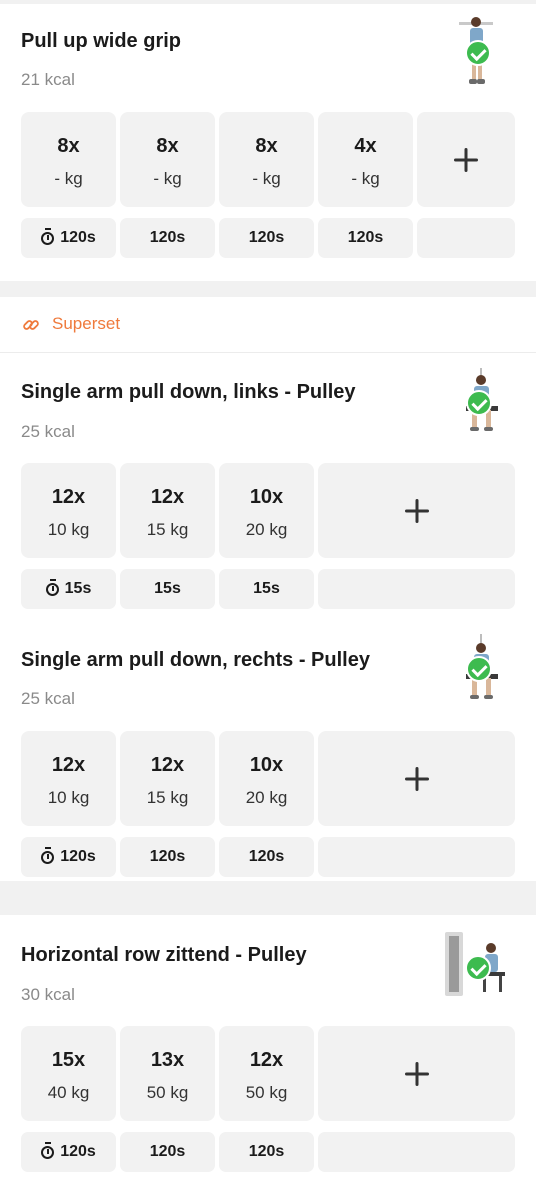 The height and width of the screenshot is (1200, 536). What do you see at coordinates (48, 79) in the screenshot?
I see `exercise-kcal: 21 kcal` at bounding box center [48, 79].